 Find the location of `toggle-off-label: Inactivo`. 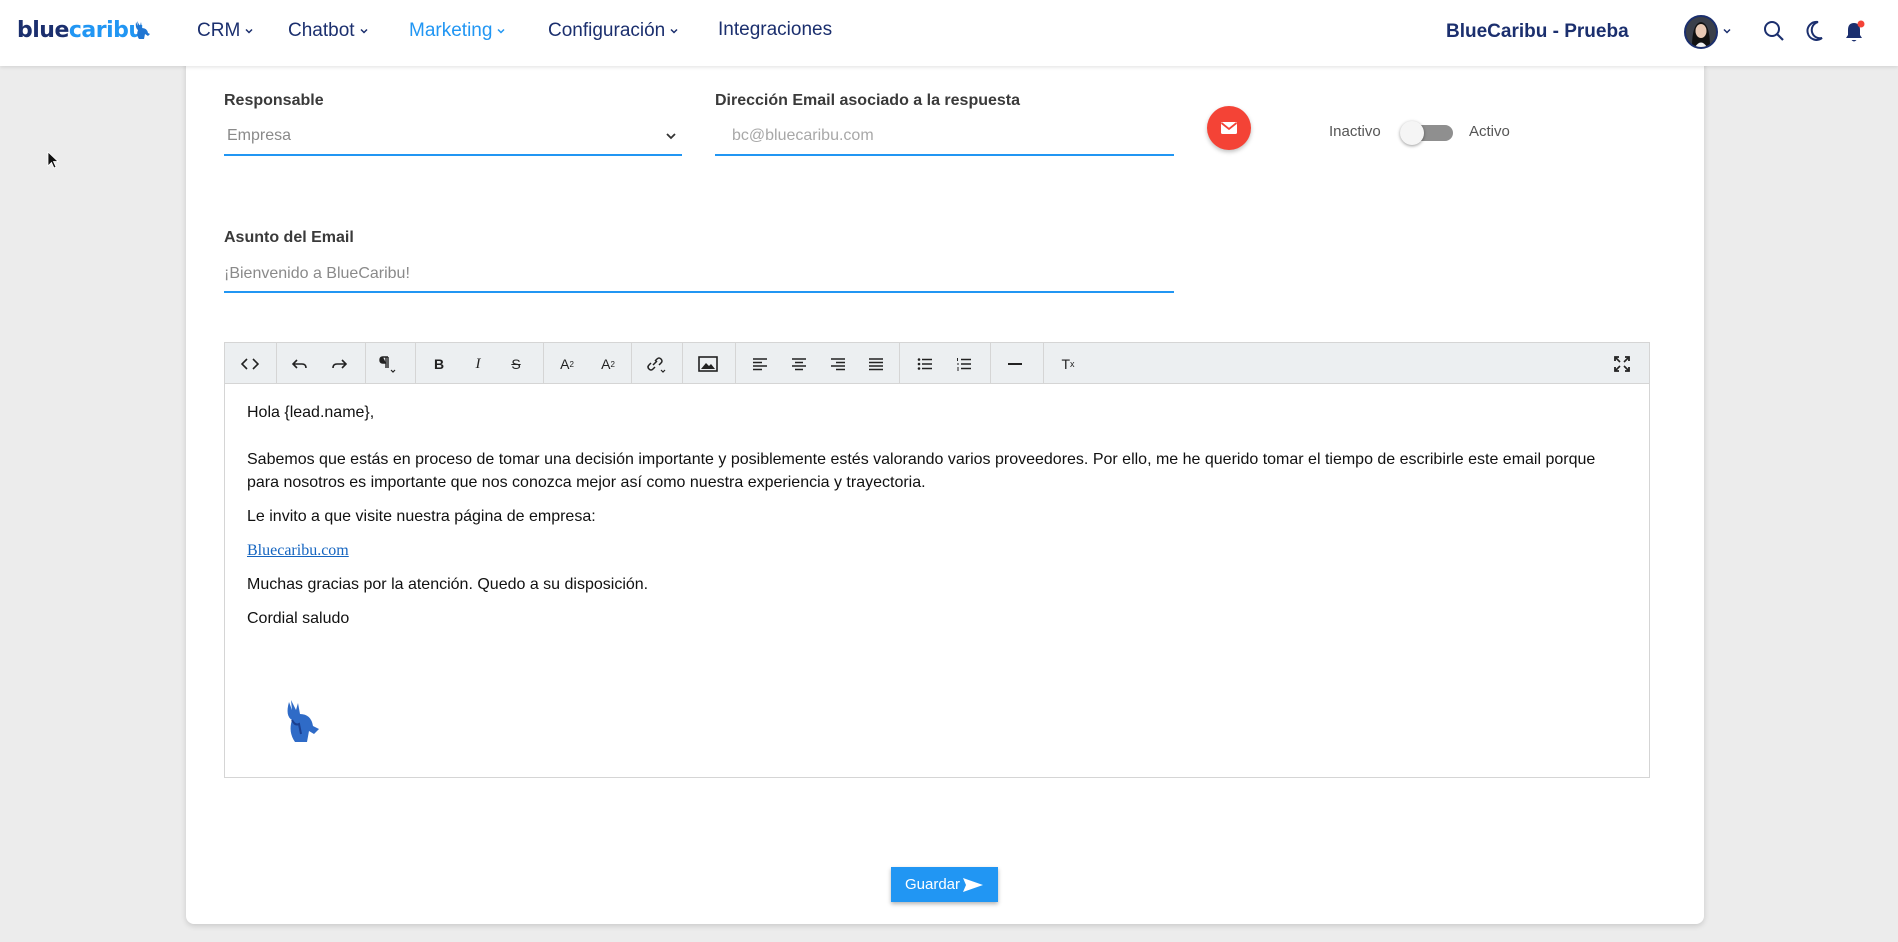

toggle-off-label: Inactivo is located at coordinates (1355, 131).